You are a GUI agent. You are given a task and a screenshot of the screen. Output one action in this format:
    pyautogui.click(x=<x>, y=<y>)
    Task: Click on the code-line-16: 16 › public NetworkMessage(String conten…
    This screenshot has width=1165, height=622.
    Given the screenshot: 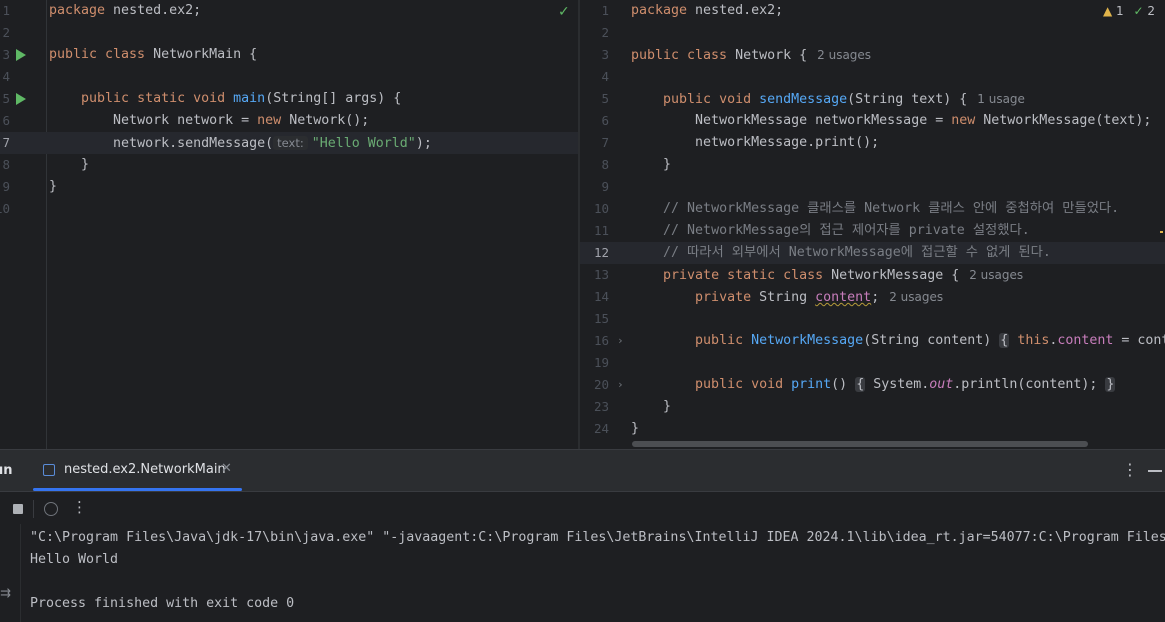 What is the action you would take?
    pyautogui.click(x=872, y=341)
    